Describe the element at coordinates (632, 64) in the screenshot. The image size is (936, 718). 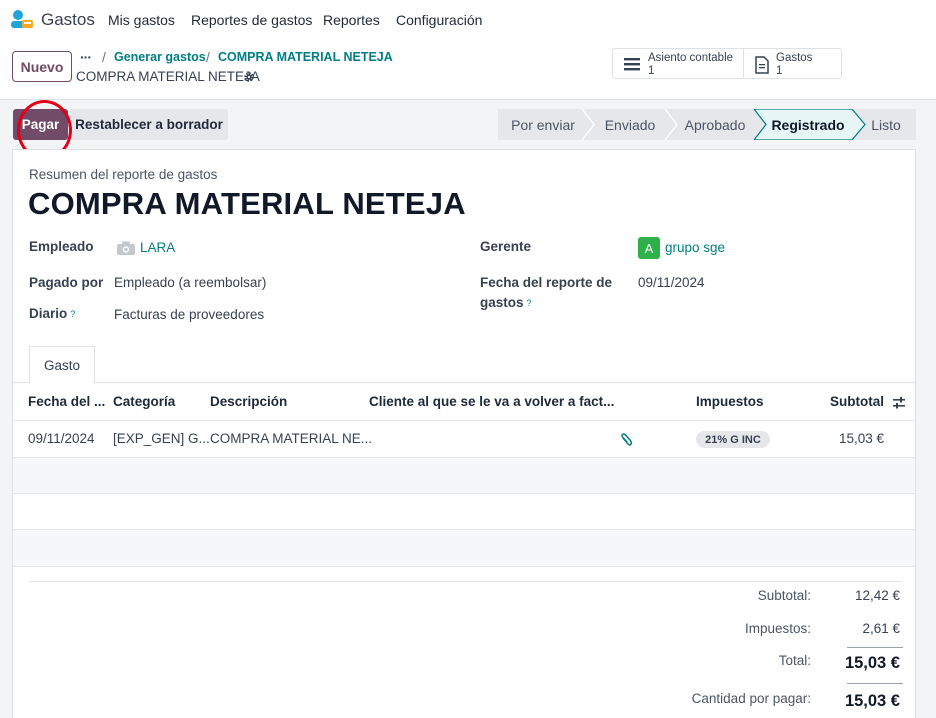
I see `list-icon` at that location.